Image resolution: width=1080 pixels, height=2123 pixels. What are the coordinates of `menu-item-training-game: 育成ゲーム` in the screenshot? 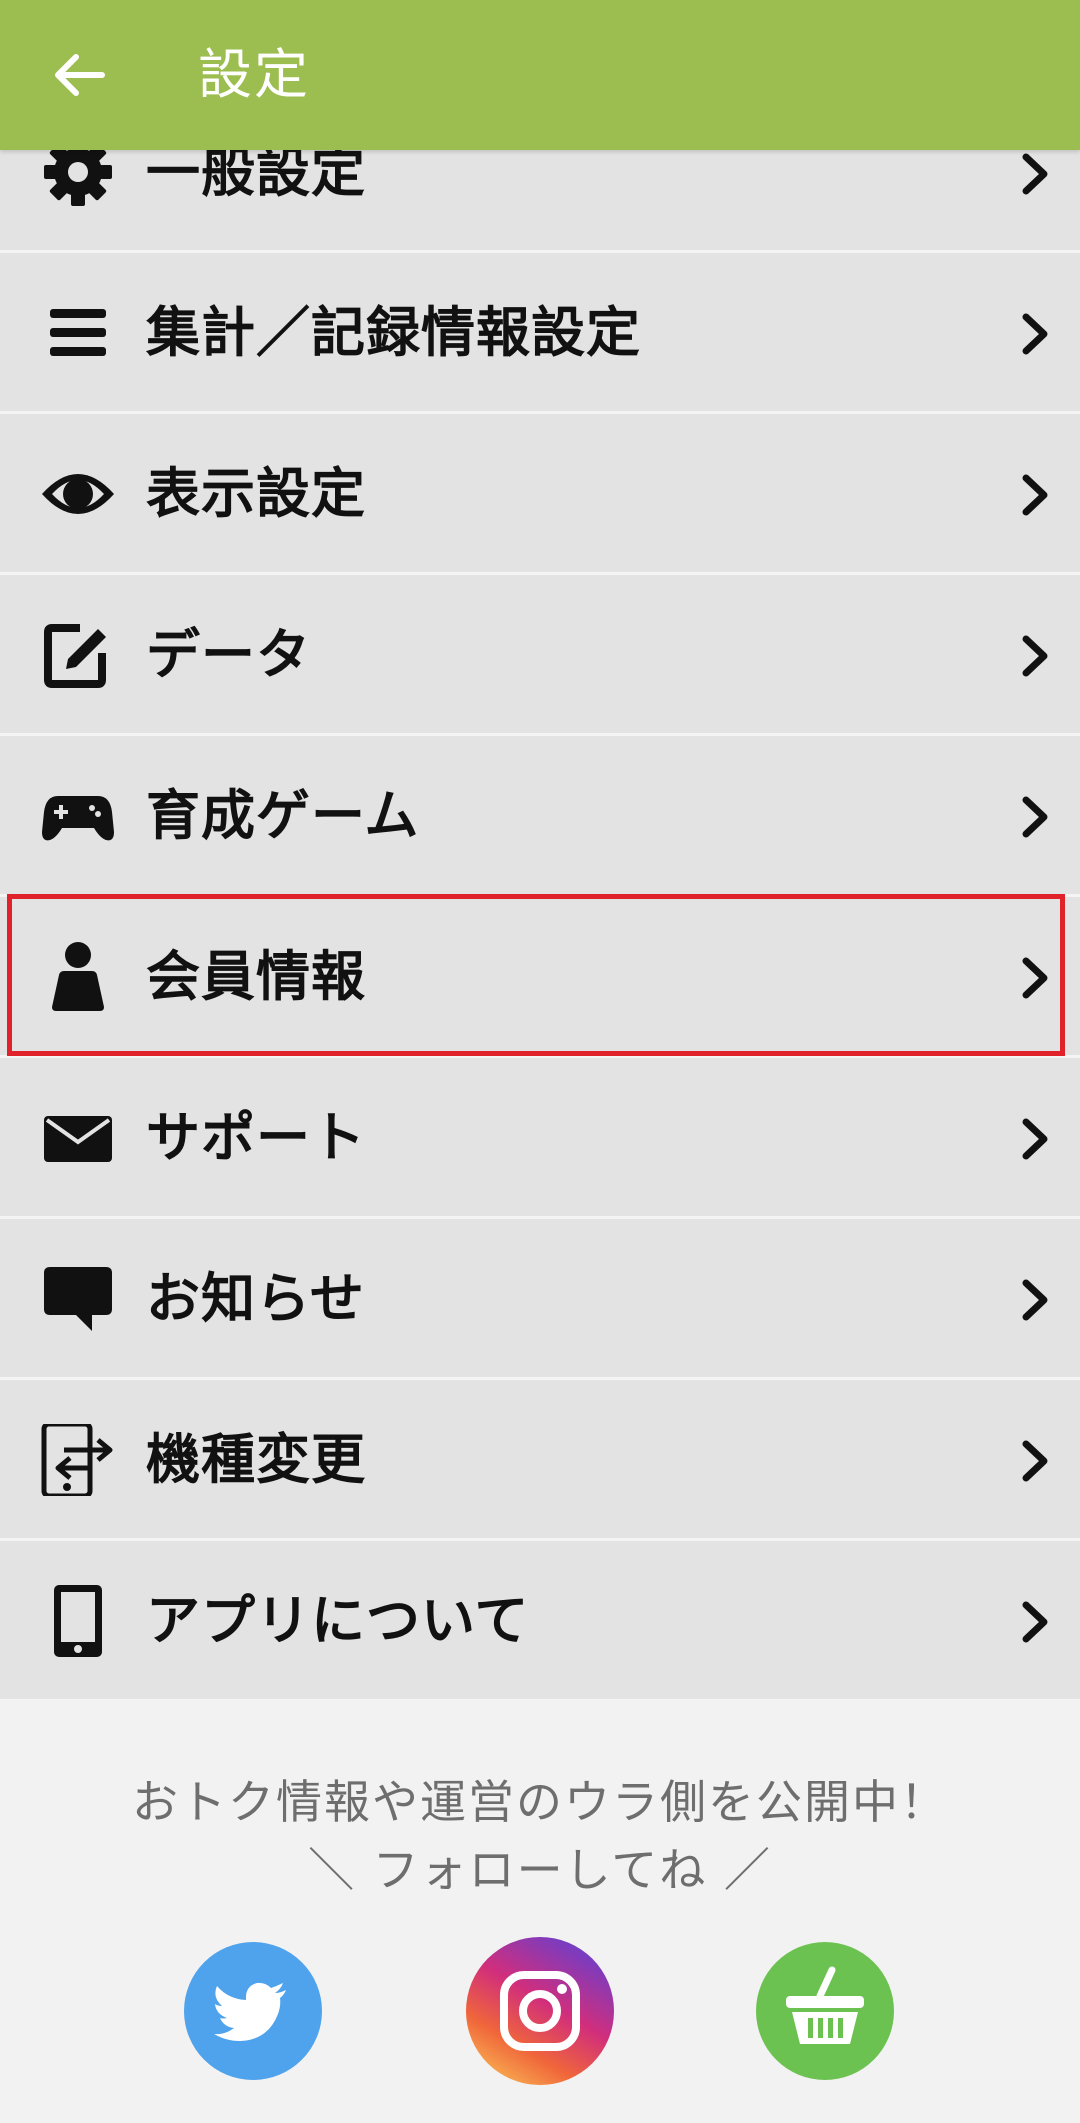 It's located at (540, 816).